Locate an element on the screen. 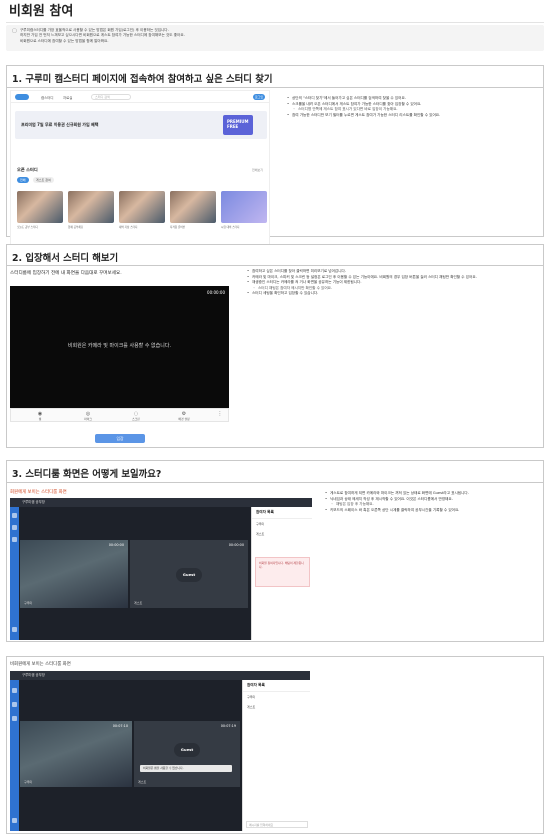 Image resolution: width=550 pixels, height=838 pixels. more-button: ⋮ is located at coordinates (220, 414).